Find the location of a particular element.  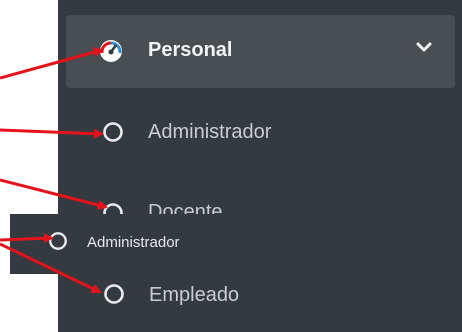

dashboard-gauge-icon is located at coordinates (111, 51).